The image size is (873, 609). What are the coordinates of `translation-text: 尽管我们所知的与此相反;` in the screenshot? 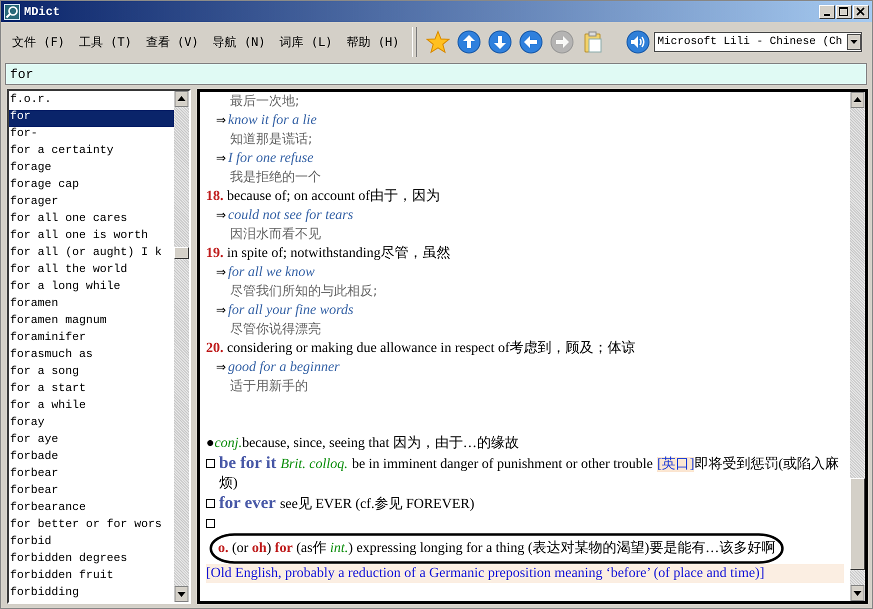 It's located at (303, 292).